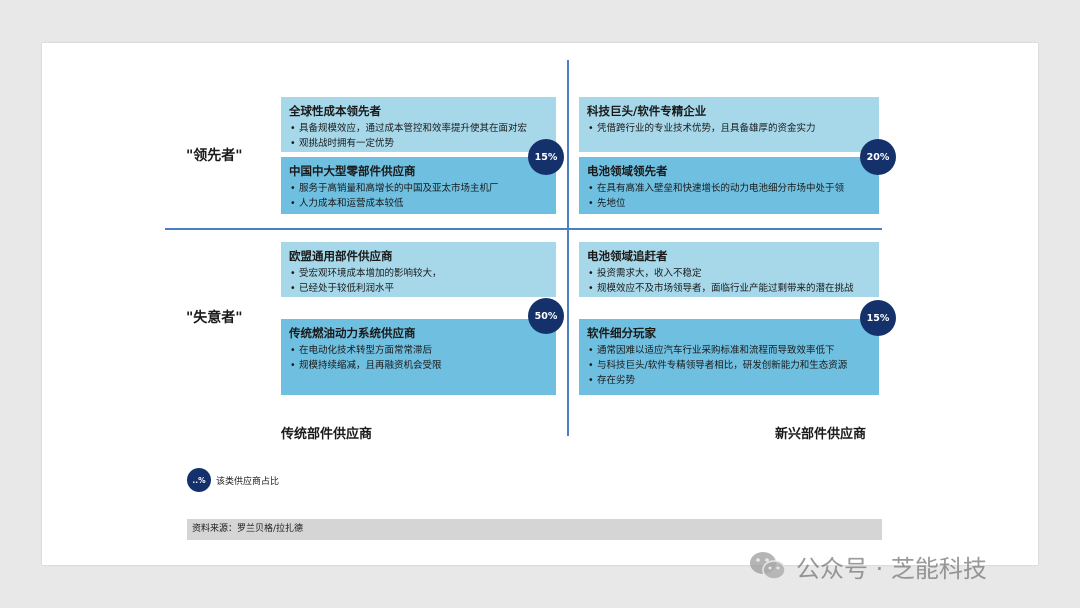 This screenshot has width=1080, height=608. What do you see at coordinates (352, 333) in the screenshot?
I see `box-title: 传统燃油动力系统供应商` at bounding box center [352, 333].